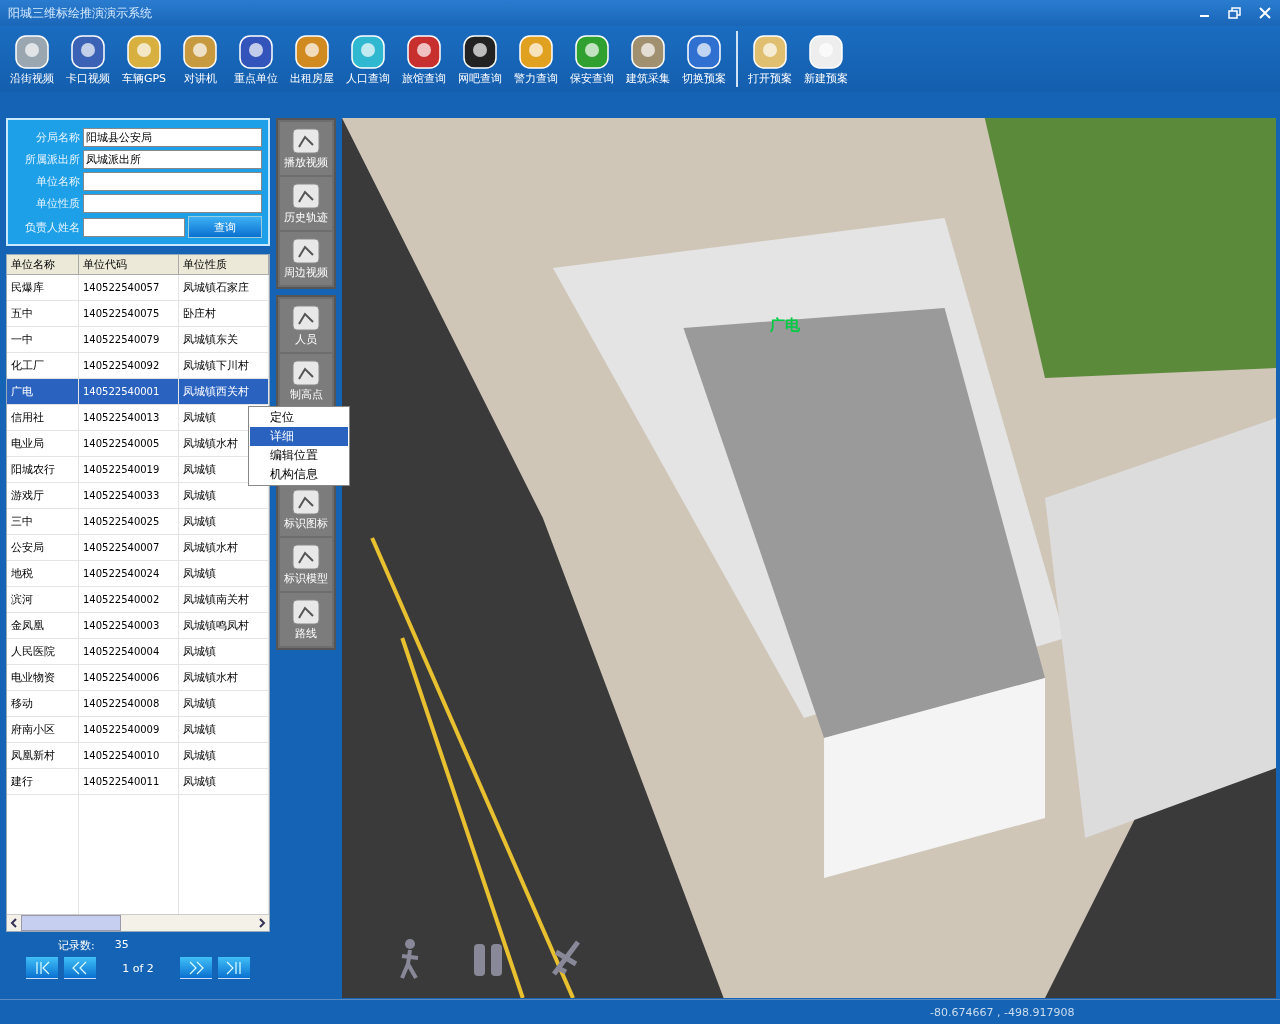  Describe the element at coordinates (129, 521) in the screenshot. I see `table-cell: 140522540025` at that location.